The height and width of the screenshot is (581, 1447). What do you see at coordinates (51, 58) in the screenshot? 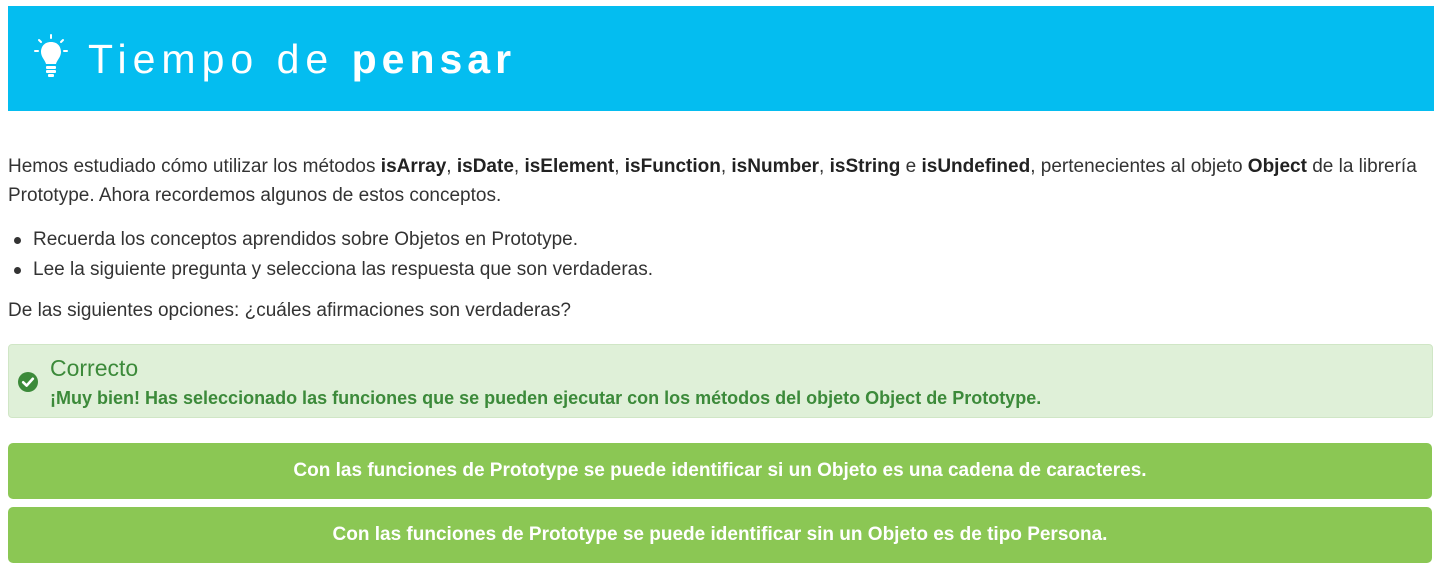
I see `lightbulb-icon` at bounding box center [51, 58].